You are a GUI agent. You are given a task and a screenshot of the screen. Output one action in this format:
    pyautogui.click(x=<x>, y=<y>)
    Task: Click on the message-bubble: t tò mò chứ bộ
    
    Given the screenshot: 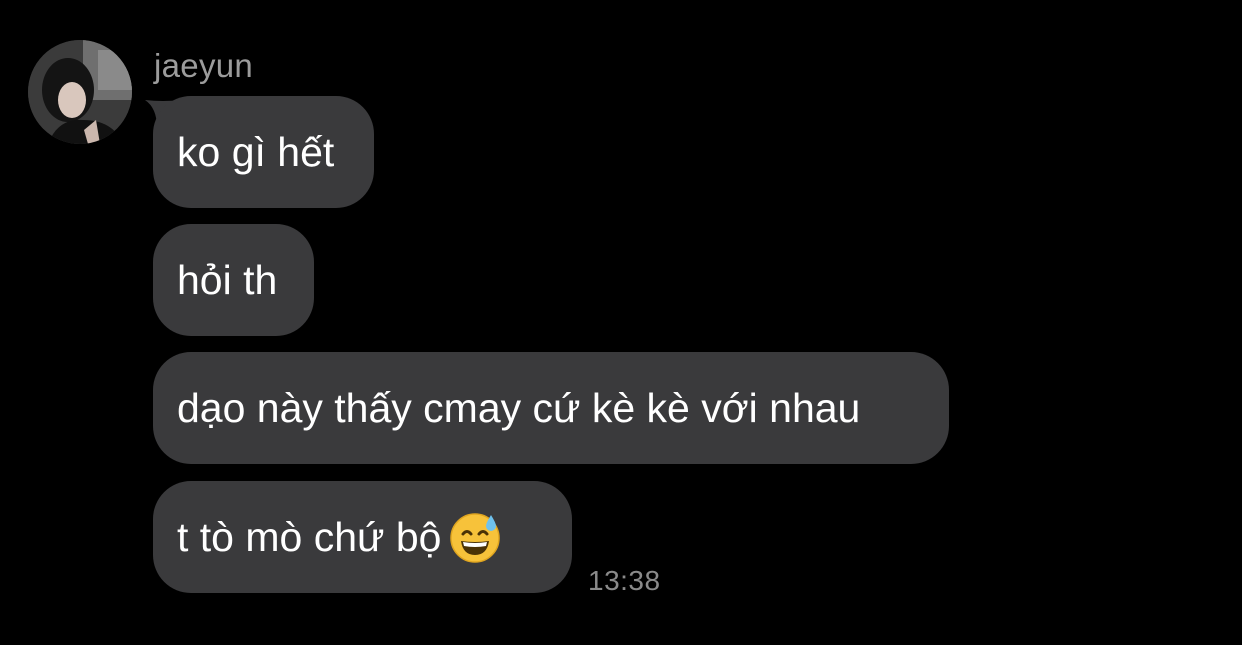 What is the action you would take?
    pyautogui.click(x=362, y=537)
    